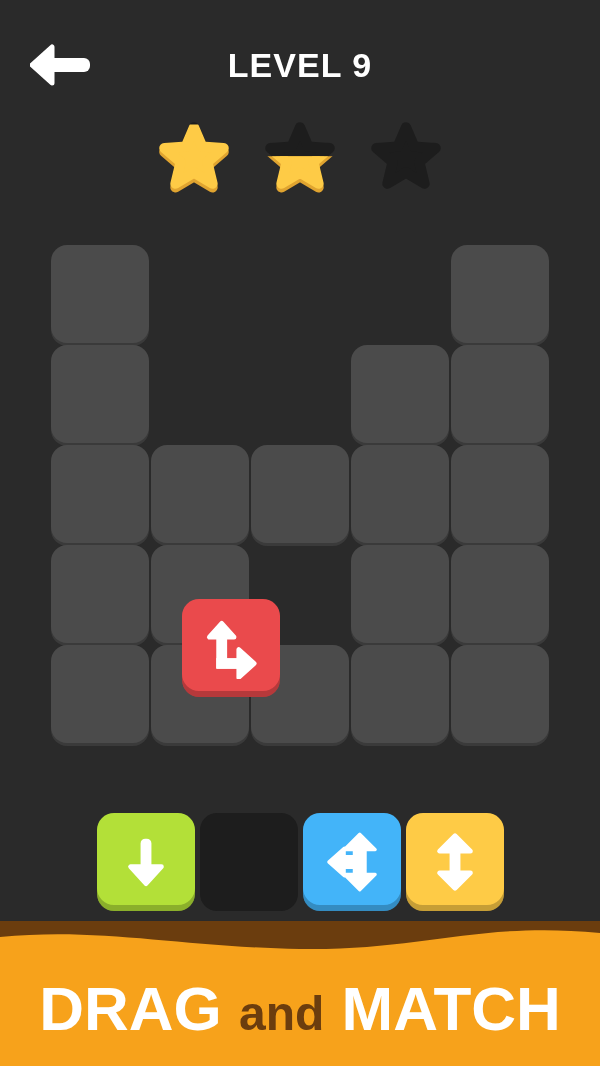 The height and width of the screenshot is (1066, 600). Describe the element at coordinates (300, 65) in the screenshot. I see `level-title: LEVEL 9` at that location.